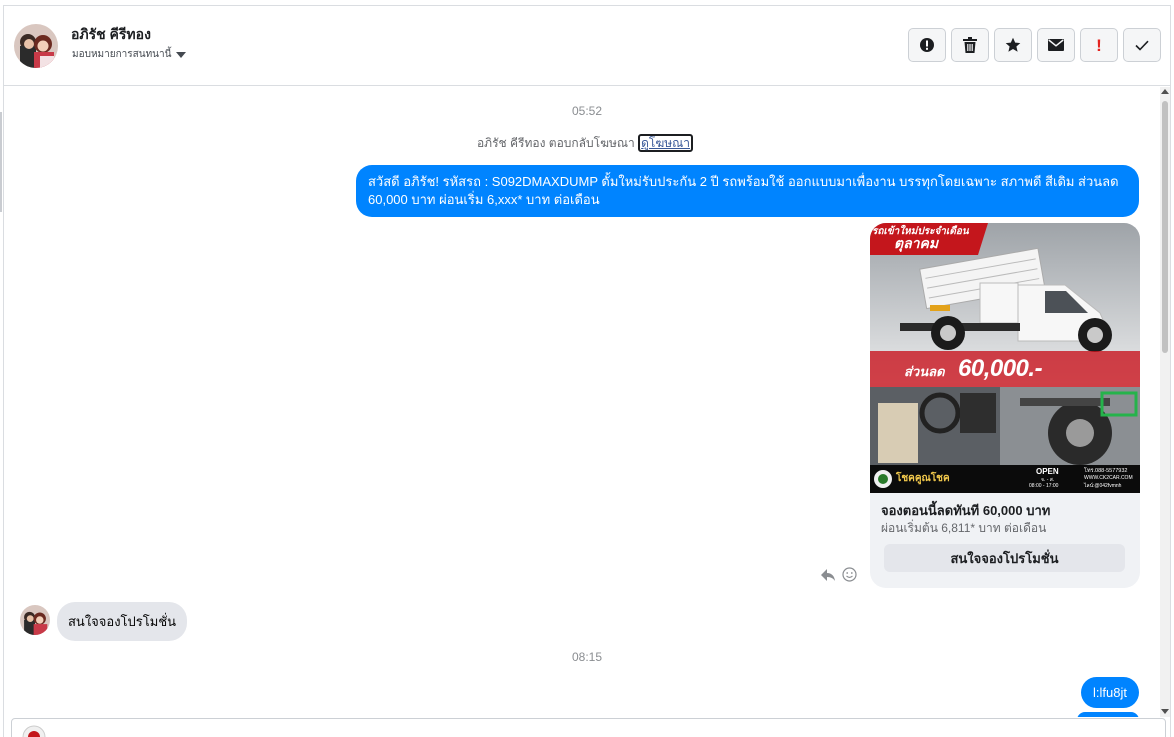 The image size is (1174, 737). Describe the element at coordinates (555, 143) in the screenshot. I see `ad-reply-text: อภิรัช คีรีทอง ตอบกลับโฆษณา` at that location.